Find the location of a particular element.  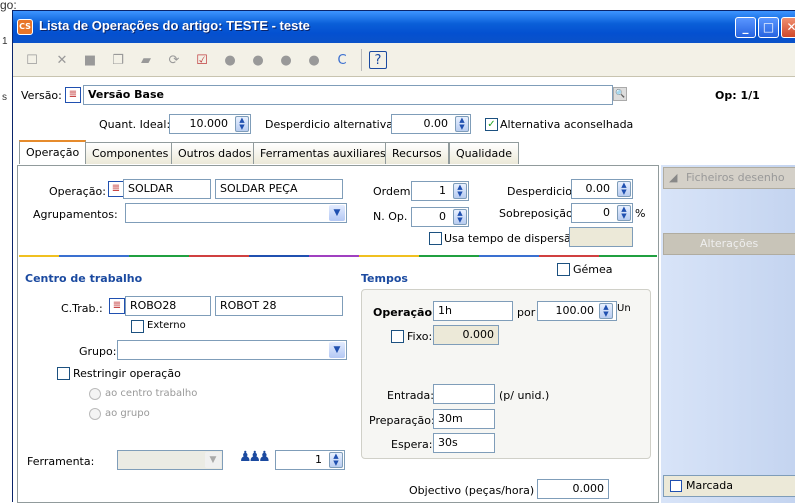

ficheiros-desenho-label: Ficheiros desenho is located at coordinates (735, 177).